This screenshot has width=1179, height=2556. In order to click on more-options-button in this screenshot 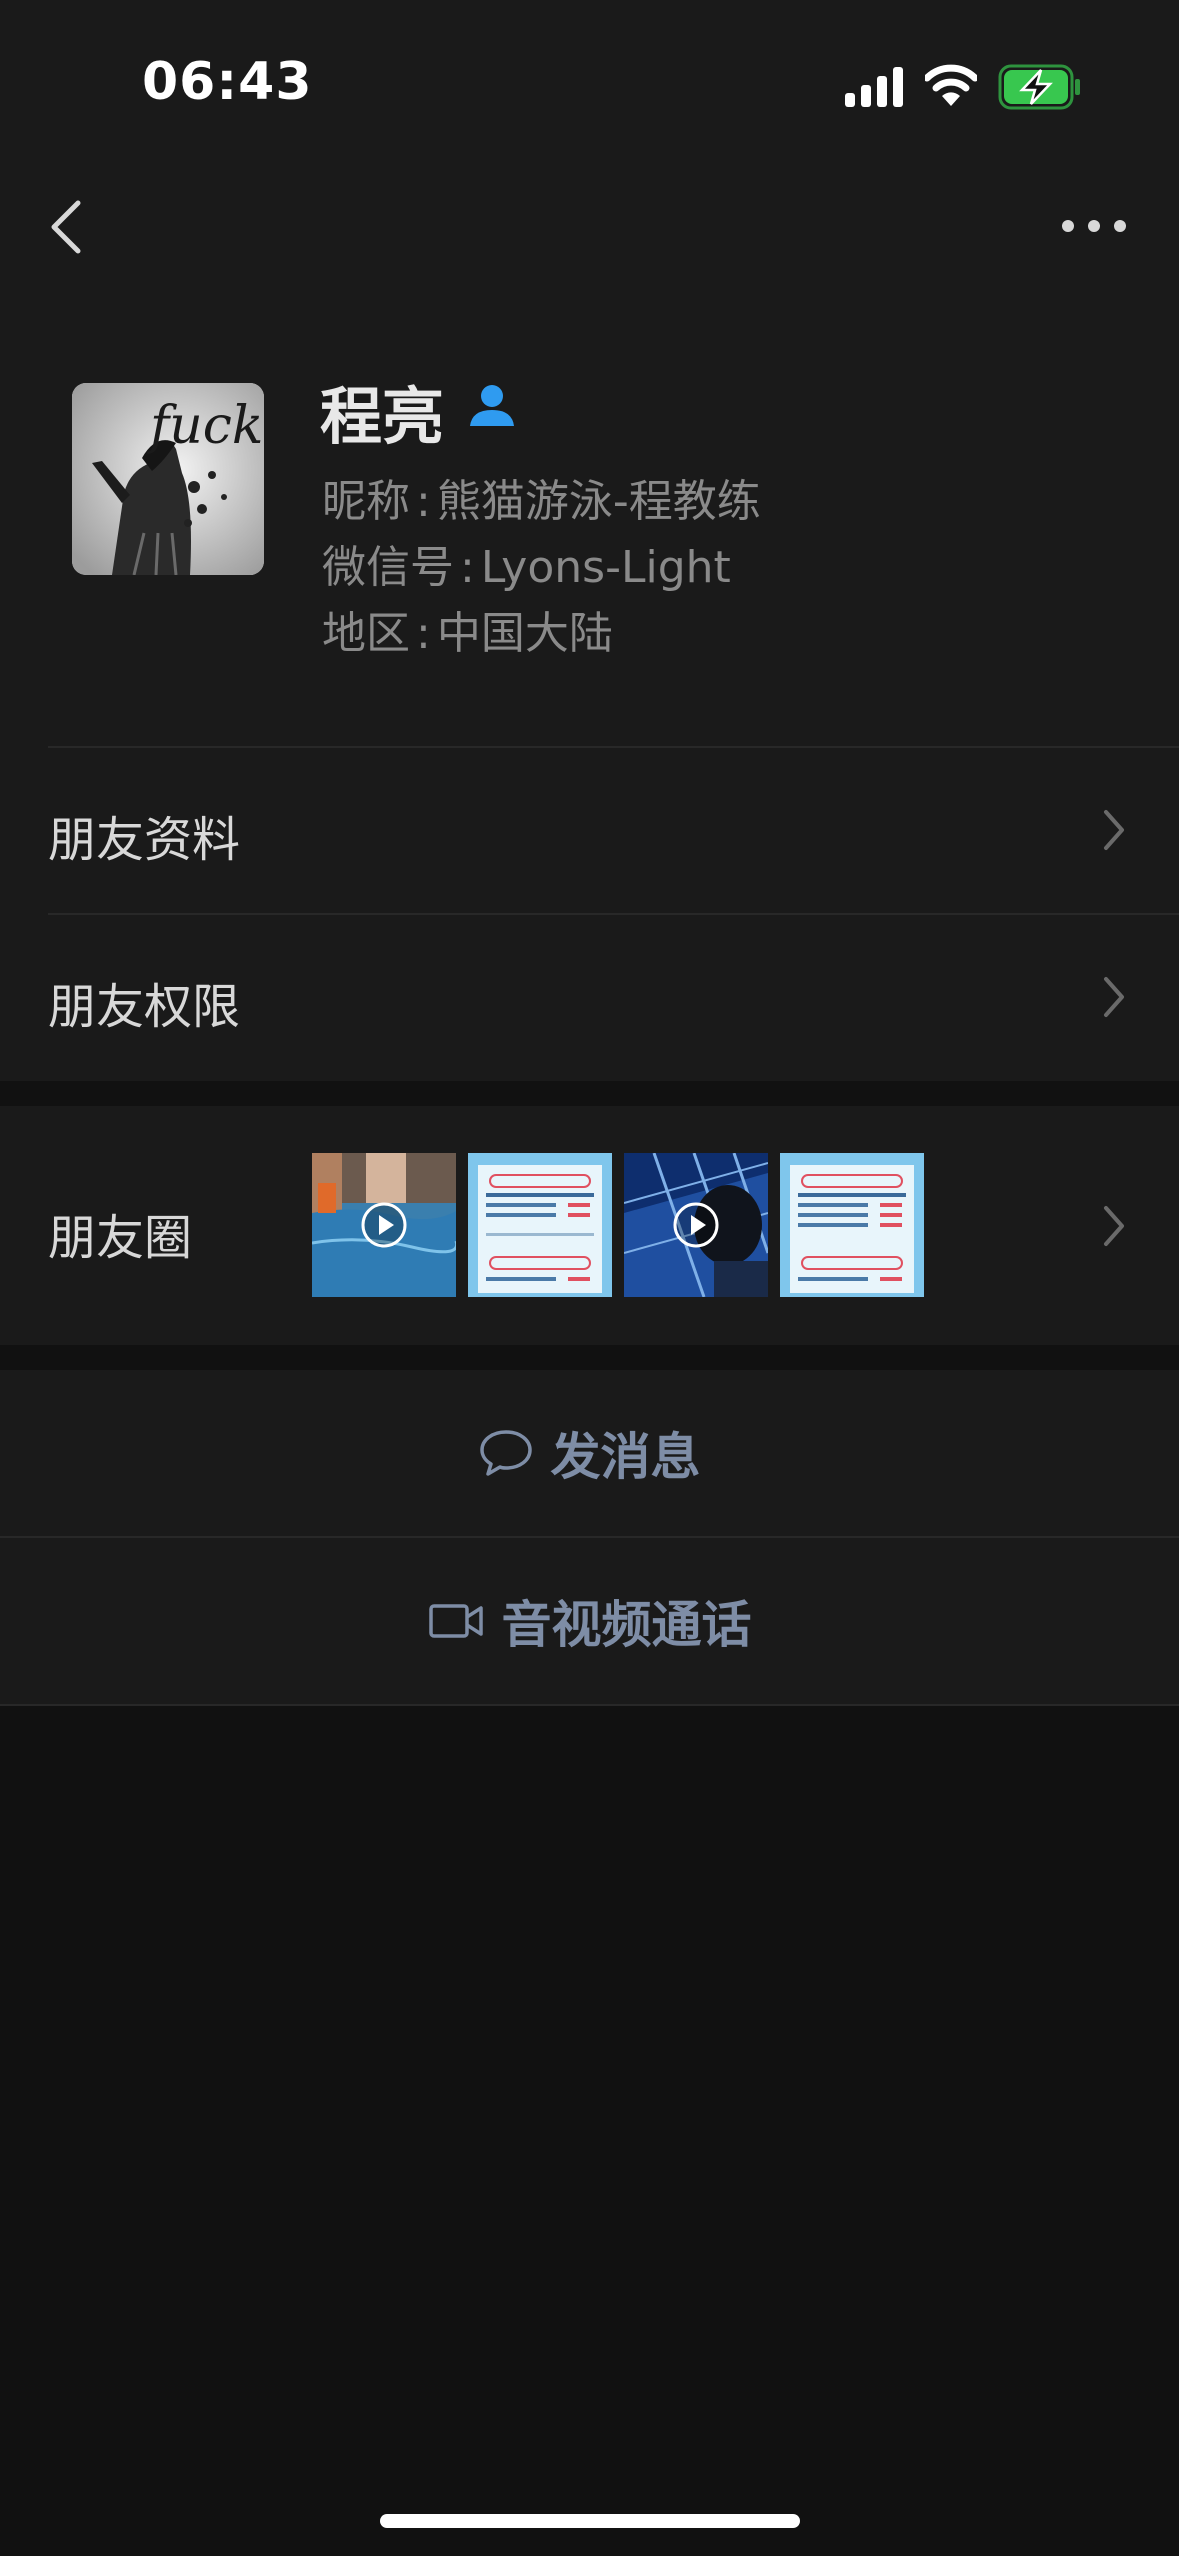, I will do `click(1094, 226)`.